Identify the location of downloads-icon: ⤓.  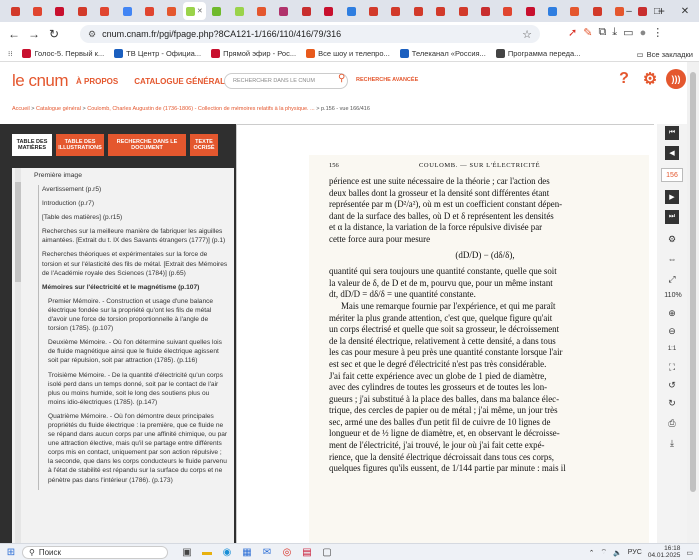
(614, 32).